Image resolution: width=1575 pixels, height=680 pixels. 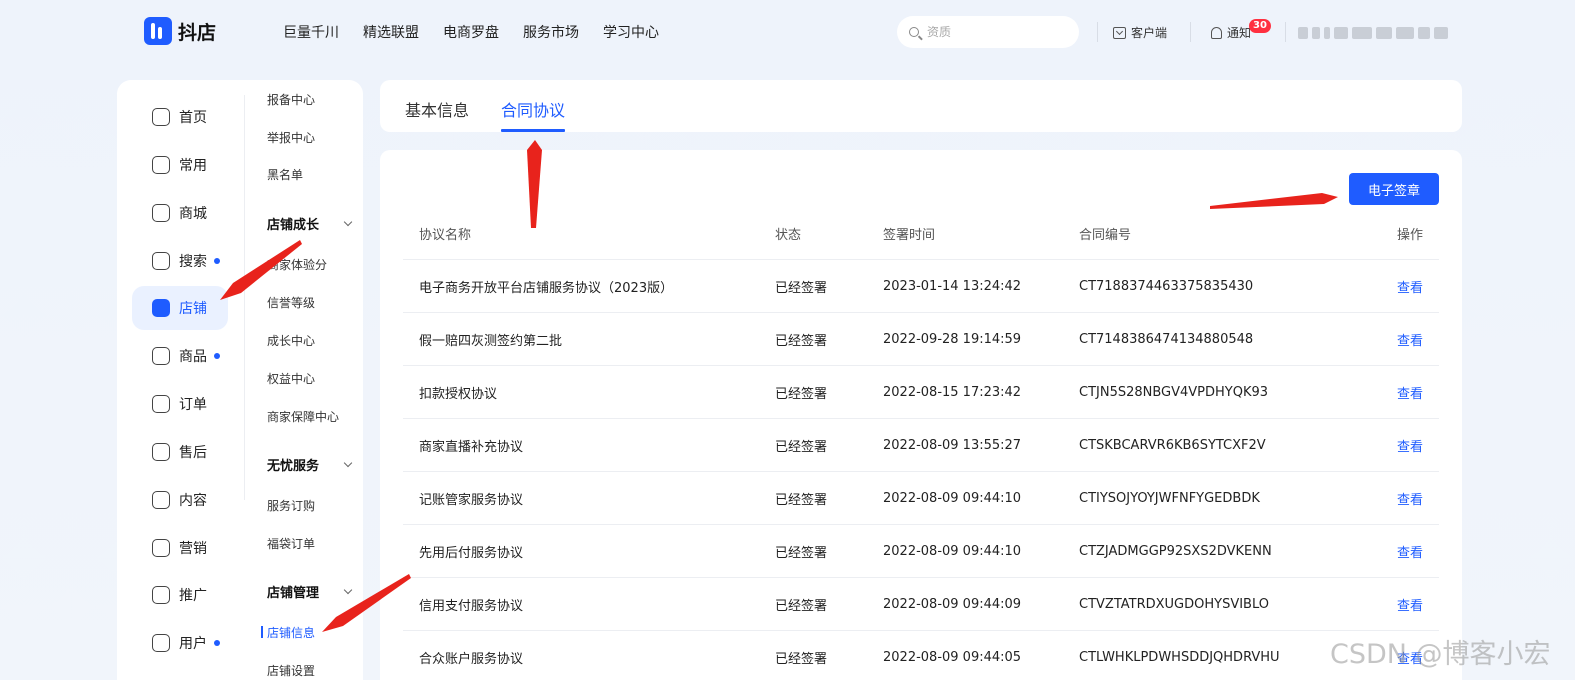 I want to click on sidebar-item-label: 首页, so click(x=193, y=118).